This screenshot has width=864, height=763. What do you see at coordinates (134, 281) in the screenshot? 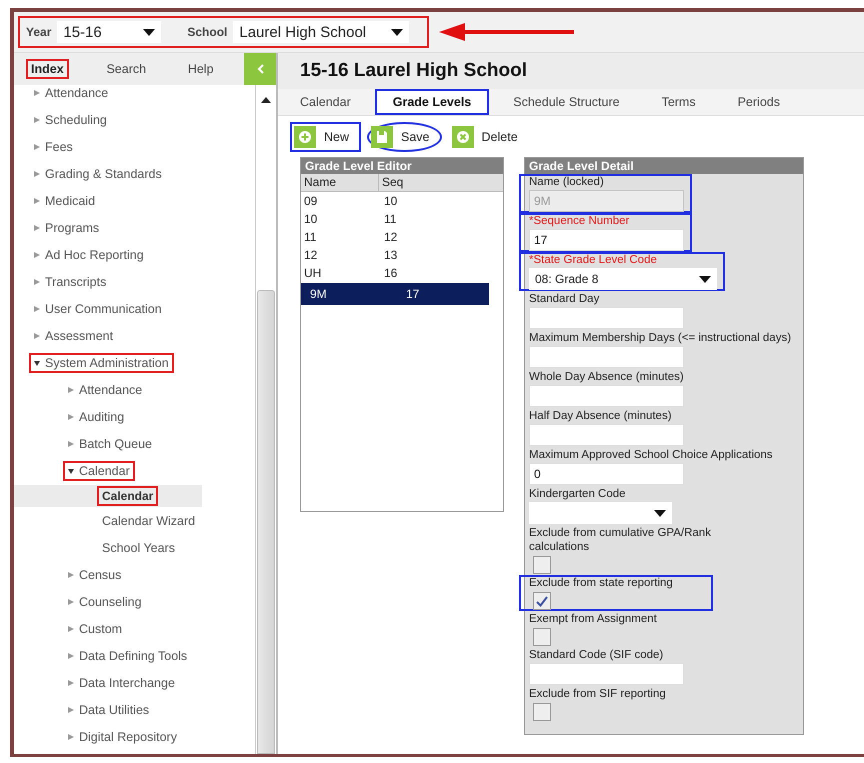
I see `nav-item: Transcripts` at bounding box center [134, 281].